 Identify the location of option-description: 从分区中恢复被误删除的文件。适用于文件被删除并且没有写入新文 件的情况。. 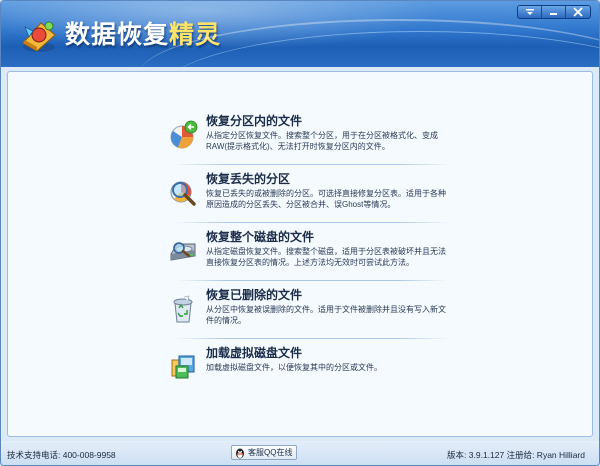
(326, 315).